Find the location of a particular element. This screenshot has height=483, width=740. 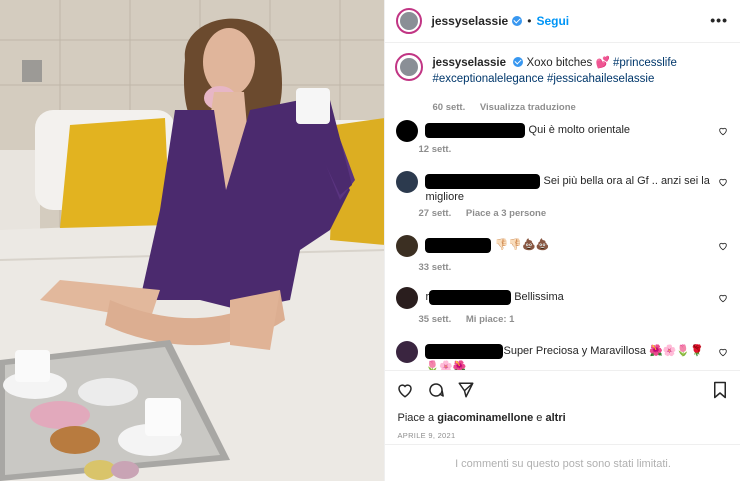

comment-age: 35 sett. is located at coordinates (435, 319).